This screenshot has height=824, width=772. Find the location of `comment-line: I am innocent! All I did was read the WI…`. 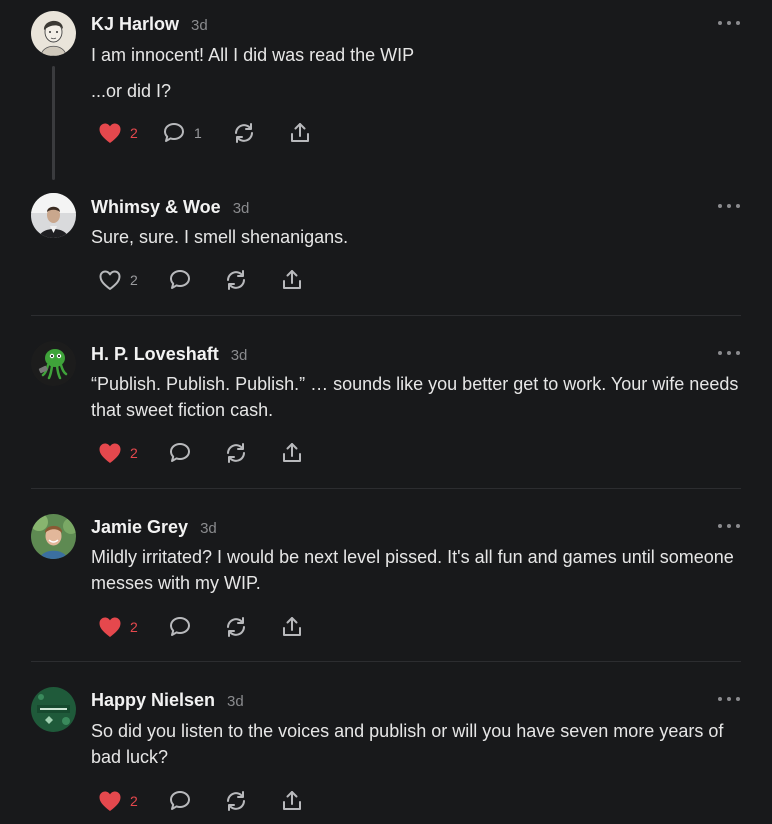

comment-line: I am innocent! All I did was read the WI… is located at coordinates (253, 55).